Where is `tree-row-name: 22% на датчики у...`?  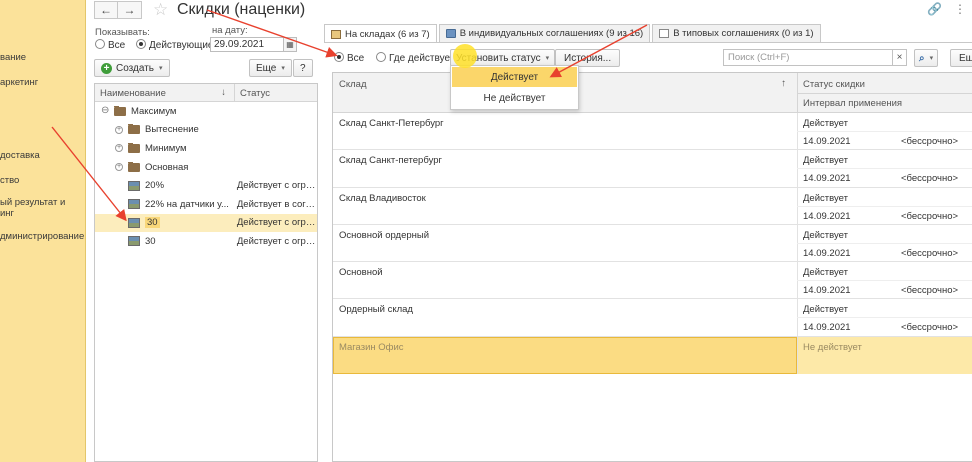 tree-row-name: 22% на датчики у... is located at coordinates (187, 204).